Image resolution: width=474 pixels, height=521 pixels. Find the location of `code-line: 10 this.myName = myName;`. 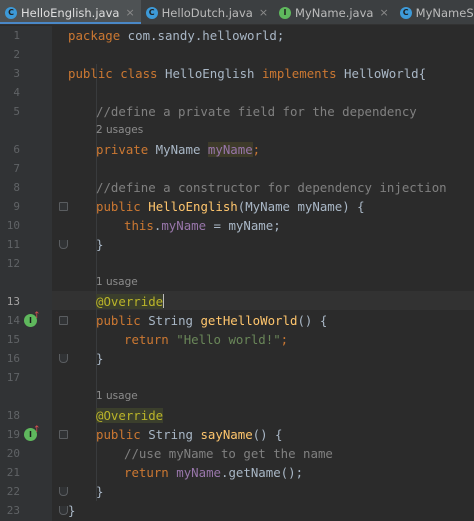

code-line: 10 this.myName = myName; is located at coordinates (237, 225).